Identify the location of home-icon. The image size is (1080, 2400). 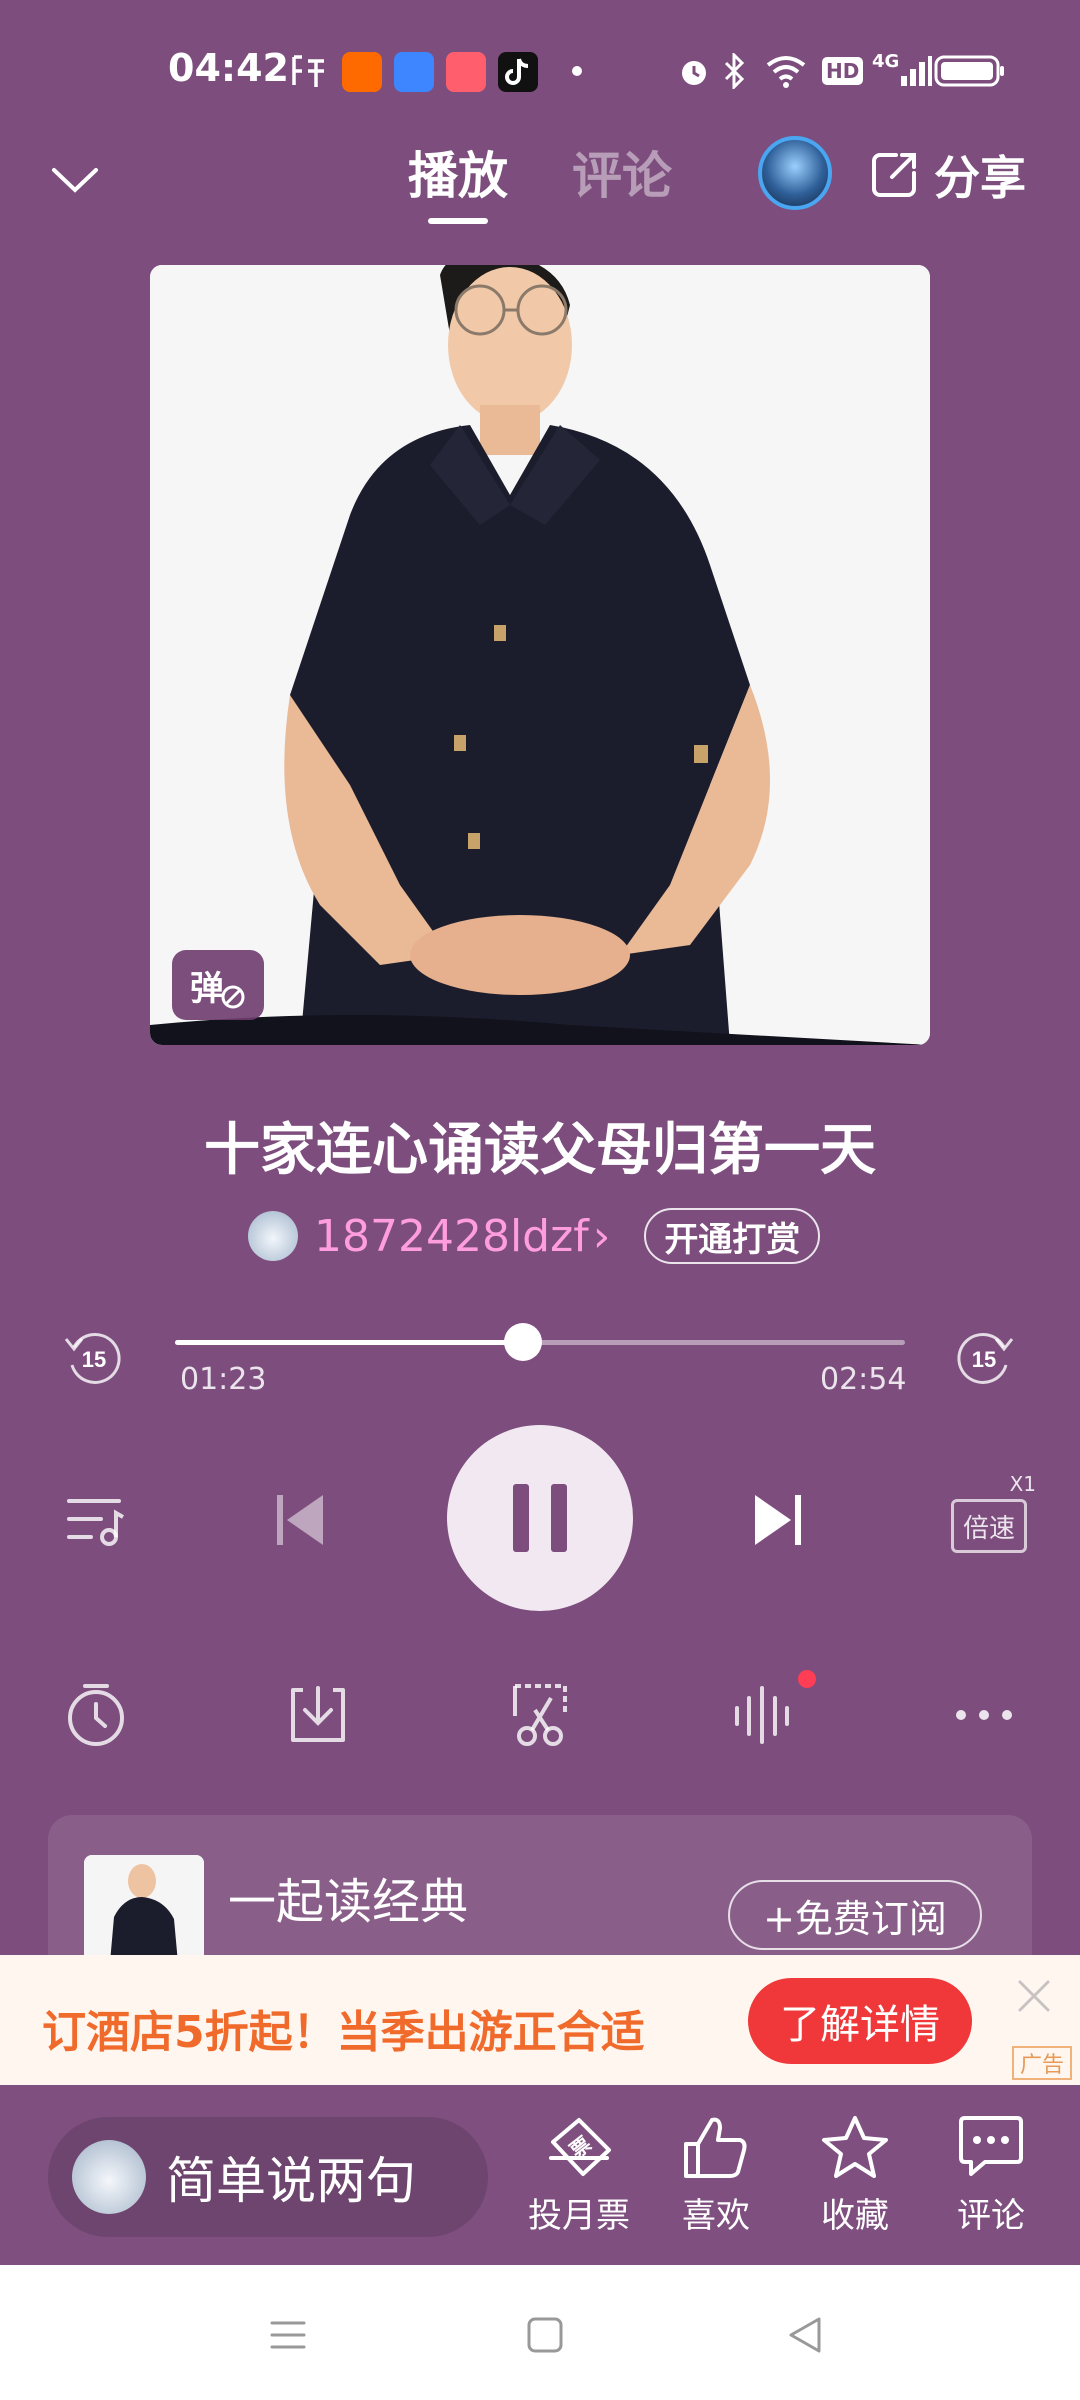
(545, 2335).